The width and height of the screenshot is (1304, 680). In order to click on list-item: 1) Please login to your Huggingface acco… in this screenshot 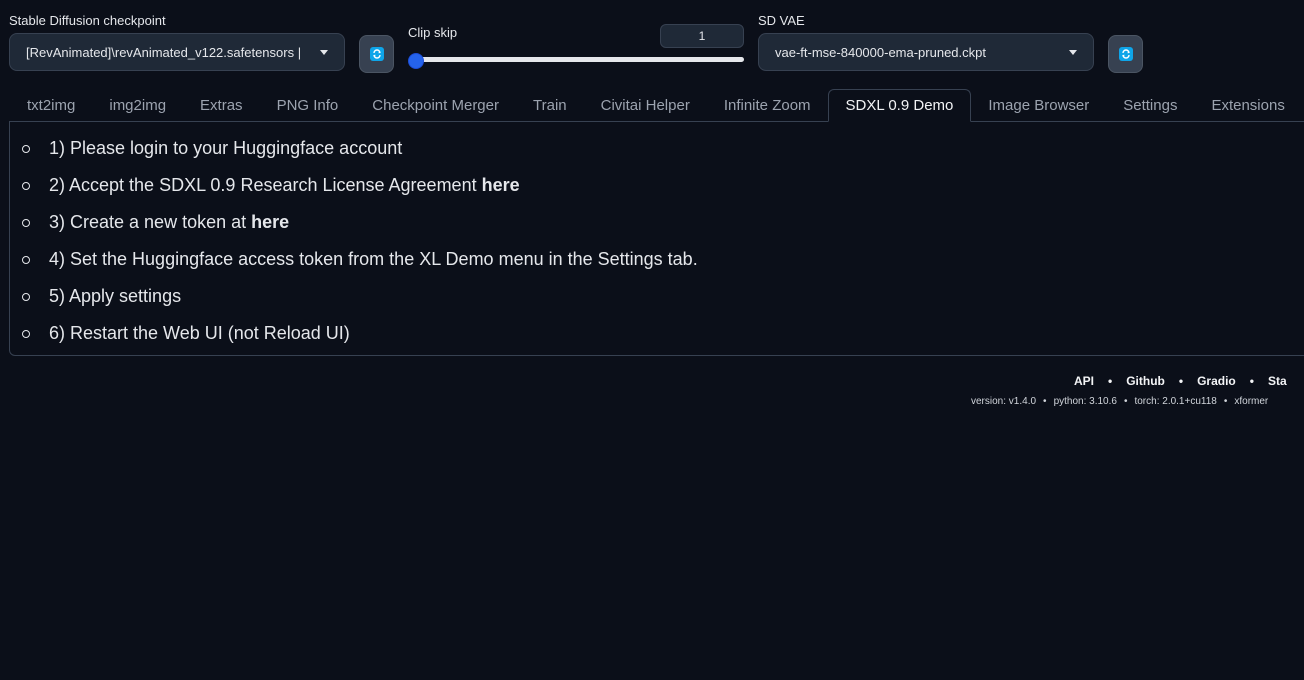, I will do `click(360, 148)`.